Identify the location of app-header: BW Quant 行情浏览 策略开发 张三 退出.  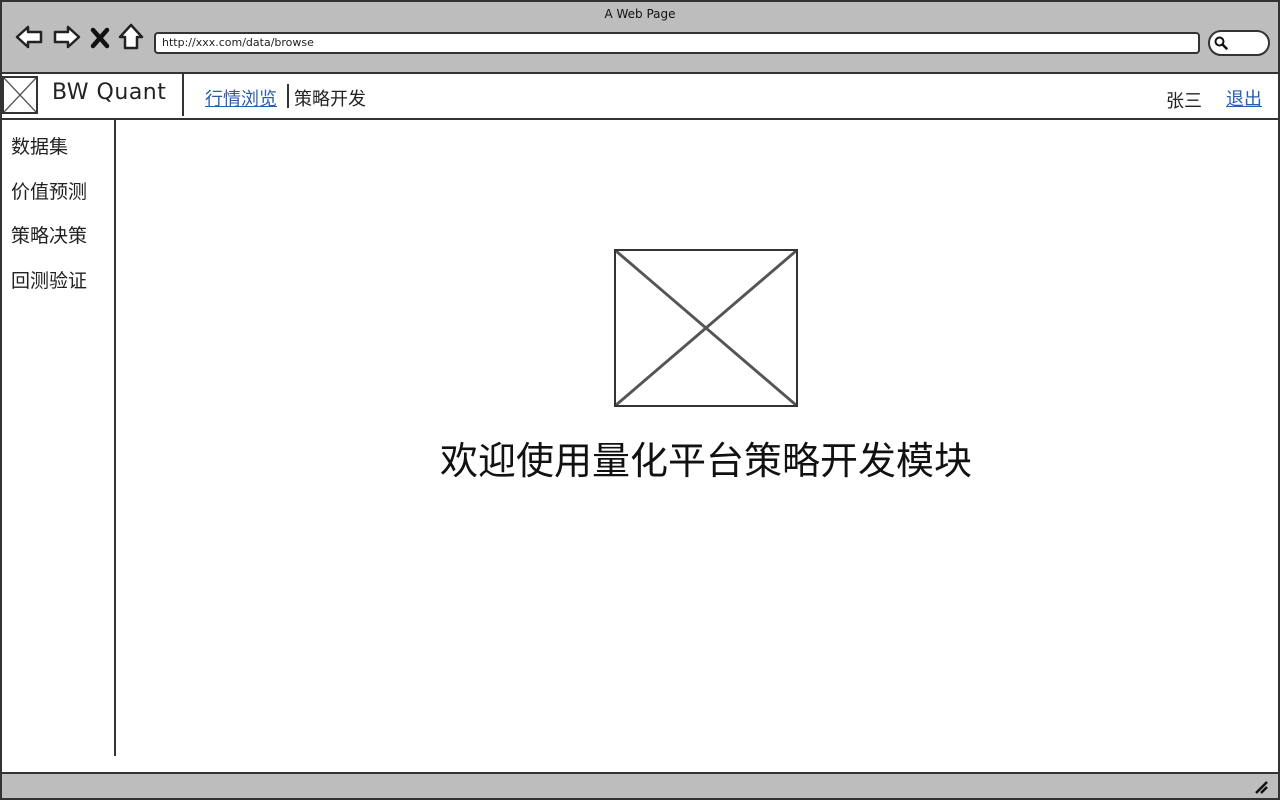
(640, 97).